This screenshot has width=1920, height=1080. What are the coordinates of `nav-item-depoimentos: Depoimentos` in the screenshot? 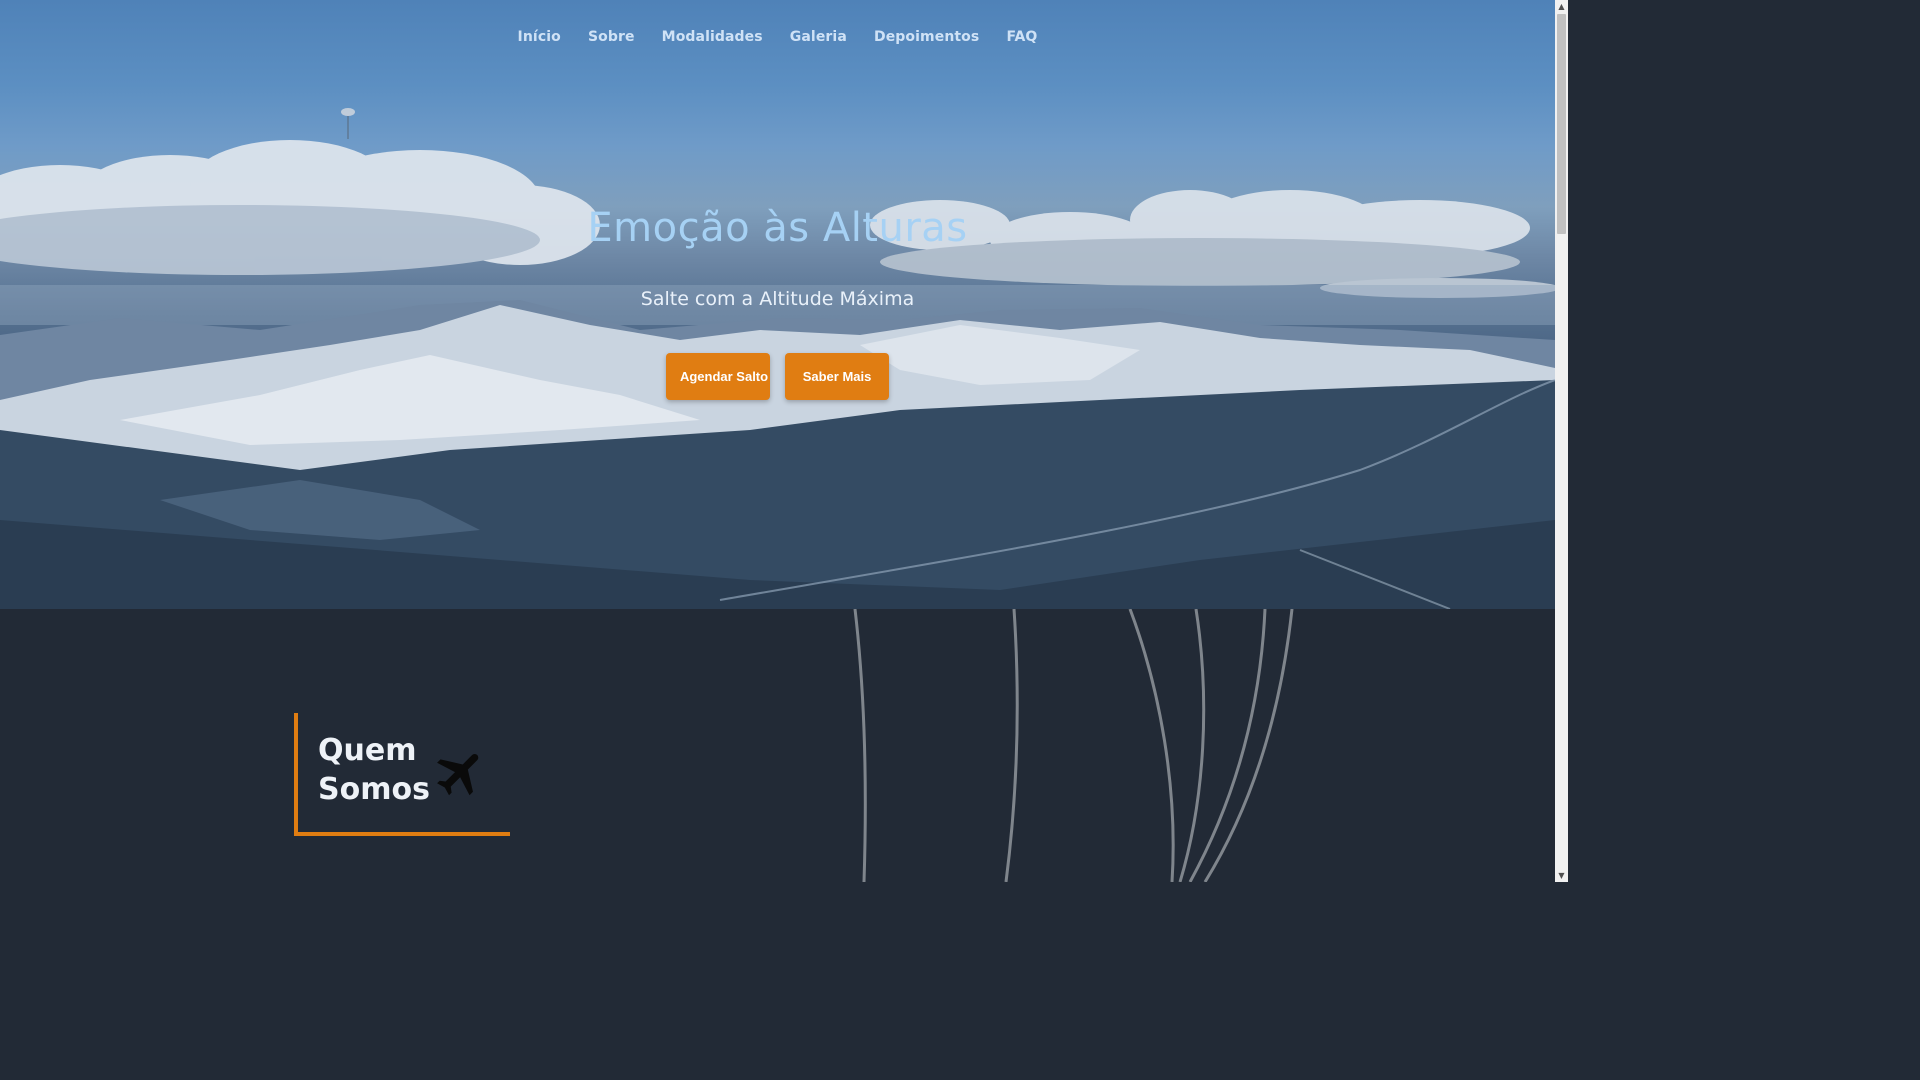 It's located at (926, 37).